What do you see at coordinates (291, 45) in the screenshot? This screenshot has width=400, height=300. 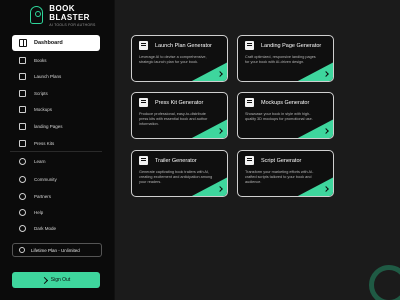 I see `card-title: Landing Page Generator` at bounding box center [291, 45].